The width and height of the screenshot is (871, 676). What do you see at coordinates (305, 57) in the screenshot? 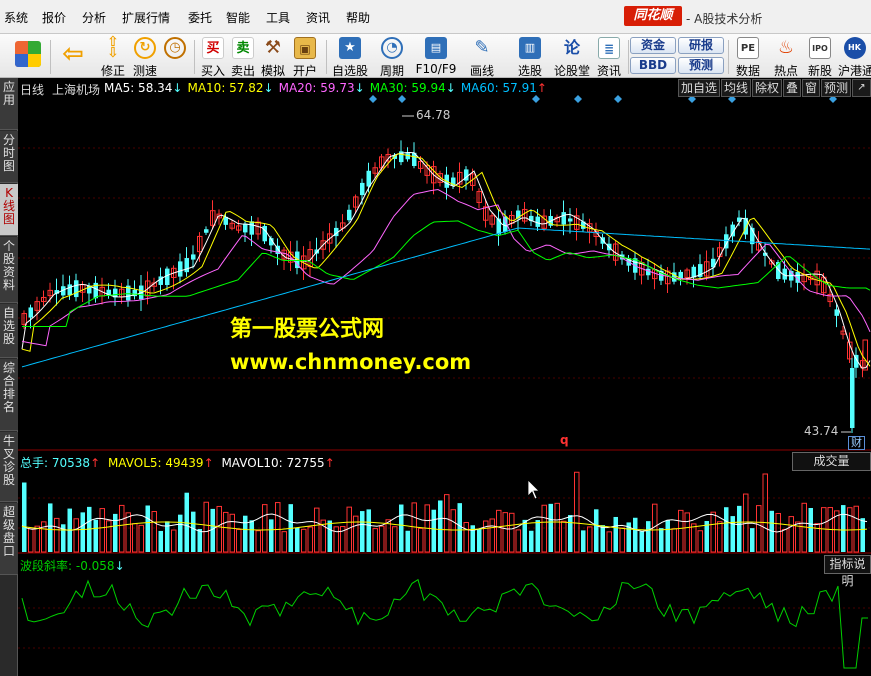
I see `toolbar-open-account-button: ▣ 开户` at bounding box center [305, 57].